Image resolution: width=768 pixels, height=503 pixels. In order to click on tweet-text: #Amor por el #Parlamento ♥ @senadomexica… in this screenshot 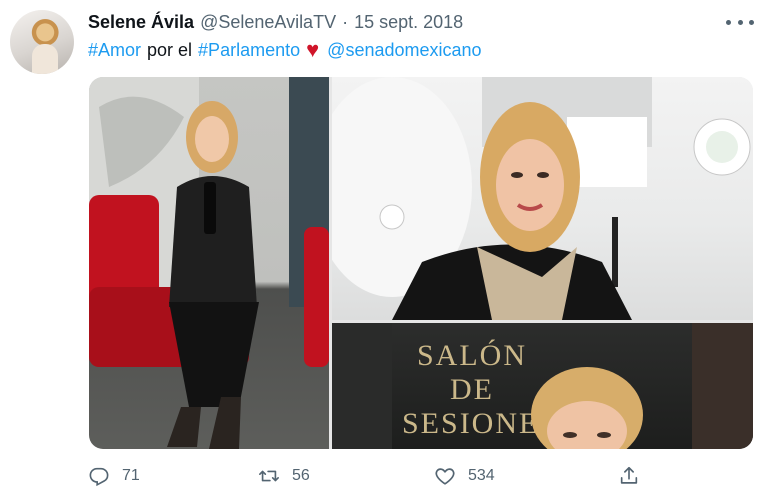, I will do `click(285, 50)`.